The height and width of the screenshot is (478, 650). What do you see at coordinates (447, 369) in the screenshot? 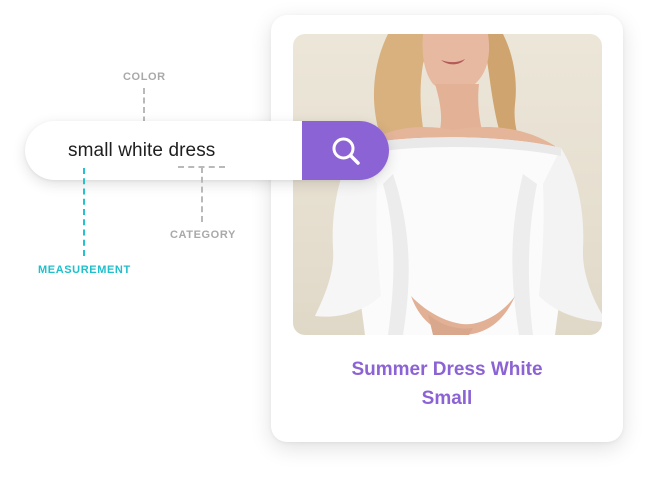
I see `product-title-line-1: Summer Dress White` at bounding box center [447, 369].